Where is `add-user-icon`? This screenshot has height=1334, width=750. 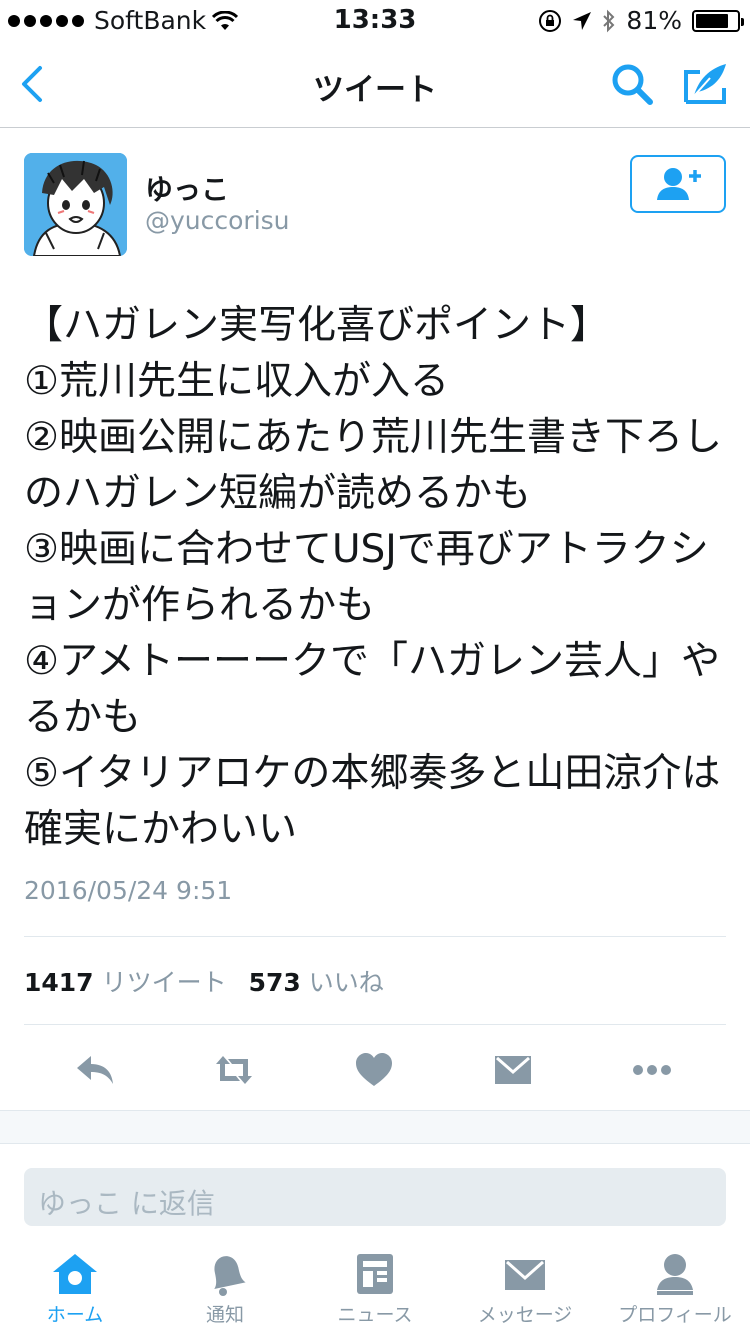
add-user-icon is located at coordinates (679, 184).